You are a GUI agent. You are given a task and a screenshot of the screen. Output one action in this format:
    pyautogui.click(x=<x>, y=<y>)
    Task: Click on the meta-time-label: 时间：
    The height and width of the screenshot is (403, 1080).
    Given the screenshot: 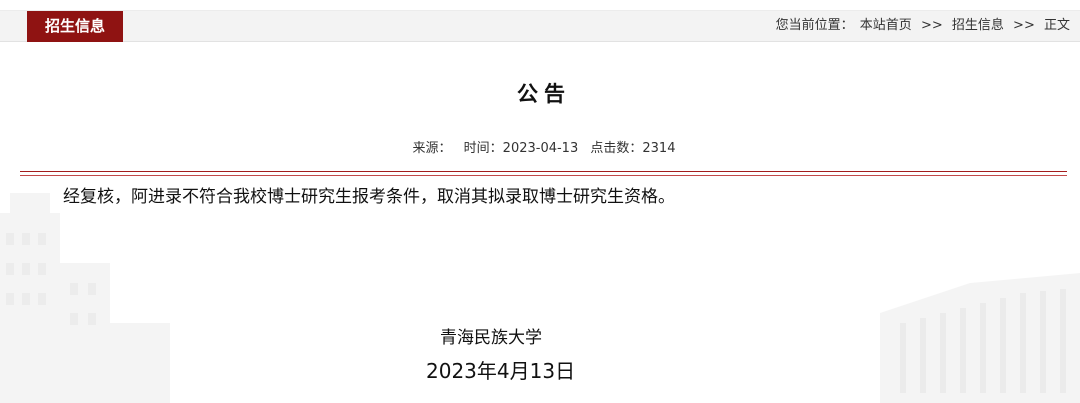 What is the action you would take?
    pyautogui.click(x=483, y=148)
    